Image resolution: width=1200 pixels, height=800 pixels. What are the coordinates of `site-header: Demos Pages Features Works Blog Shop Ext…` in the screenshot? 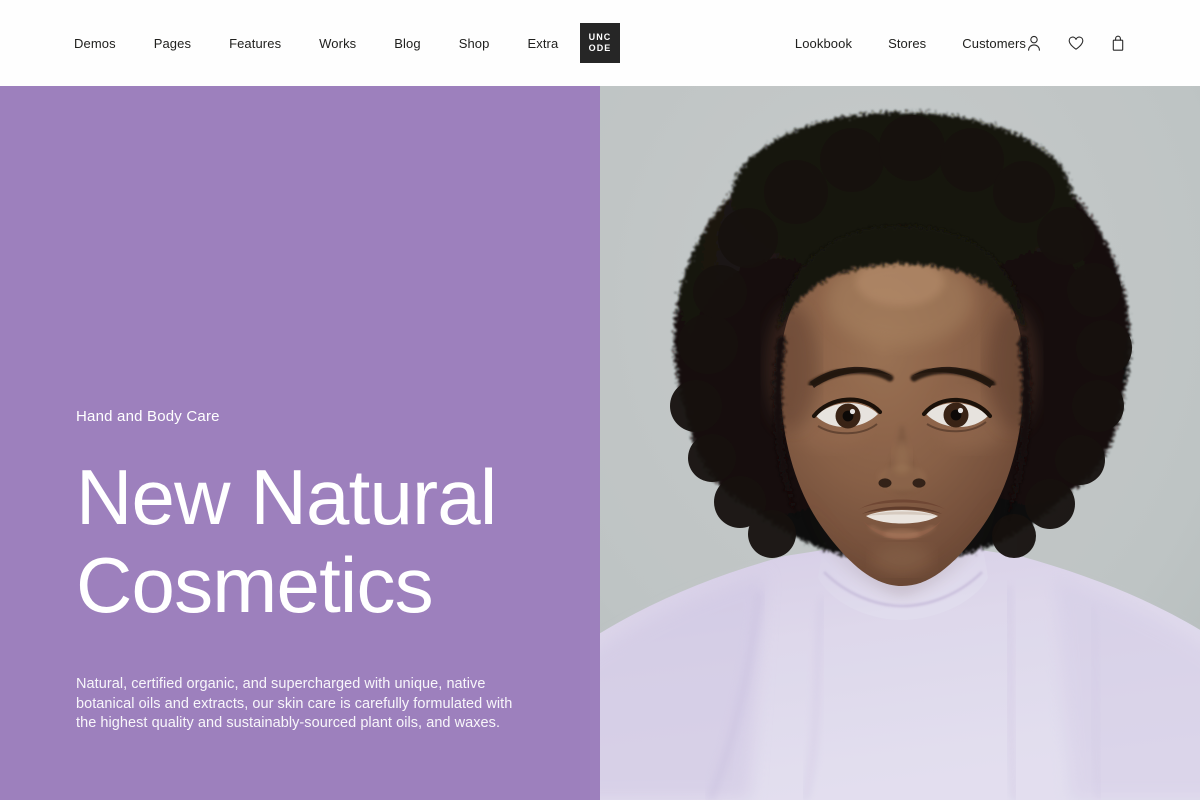 It's located at (600, 43).